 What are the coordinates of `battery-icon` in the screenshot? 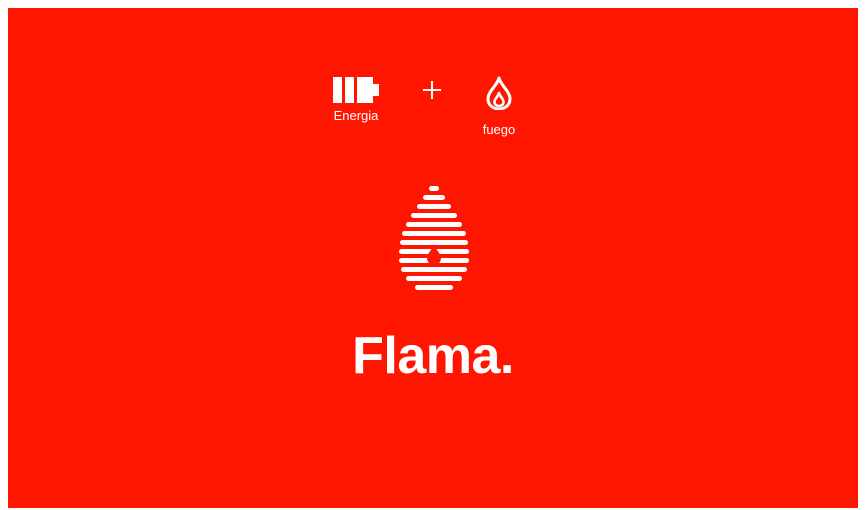 It's located at (356, 90).